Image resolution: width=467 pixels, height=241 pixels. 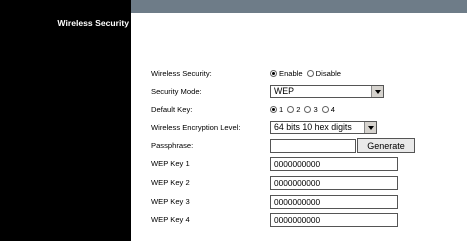 What do you see at coordinates (298, 109) in the screenshot?
I see `default-key-2-label: 2` at bounding box center [298, 109].